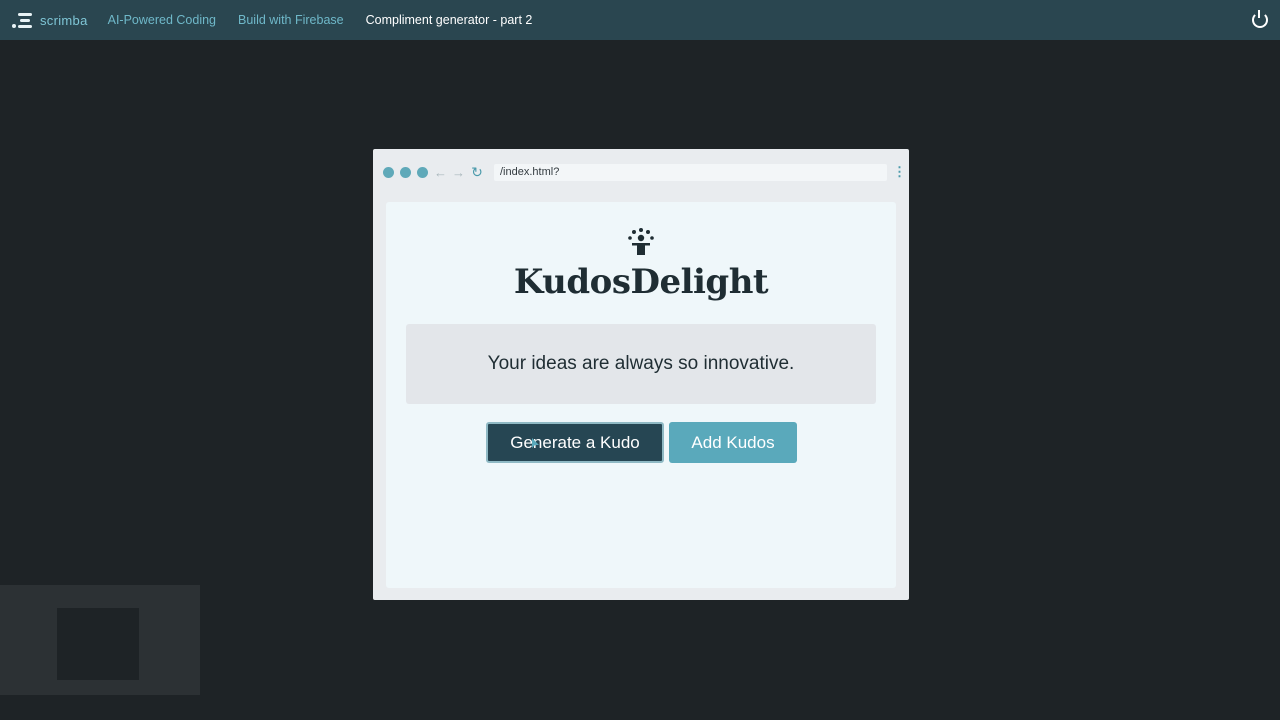 This screenshot has width=1280, height=720. Describe the element at coordinates (1260, 19) in the screenshot. I see `power-icon` at that location.